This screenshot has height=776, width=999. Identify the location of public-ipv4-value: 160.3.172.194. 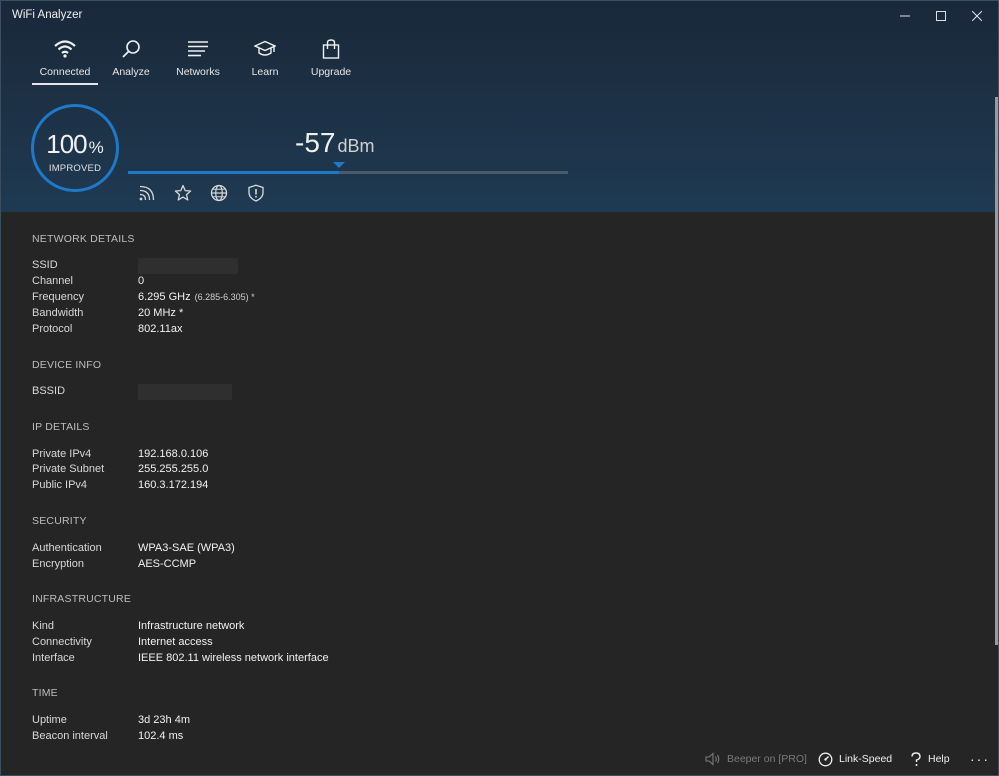
(173, 485).